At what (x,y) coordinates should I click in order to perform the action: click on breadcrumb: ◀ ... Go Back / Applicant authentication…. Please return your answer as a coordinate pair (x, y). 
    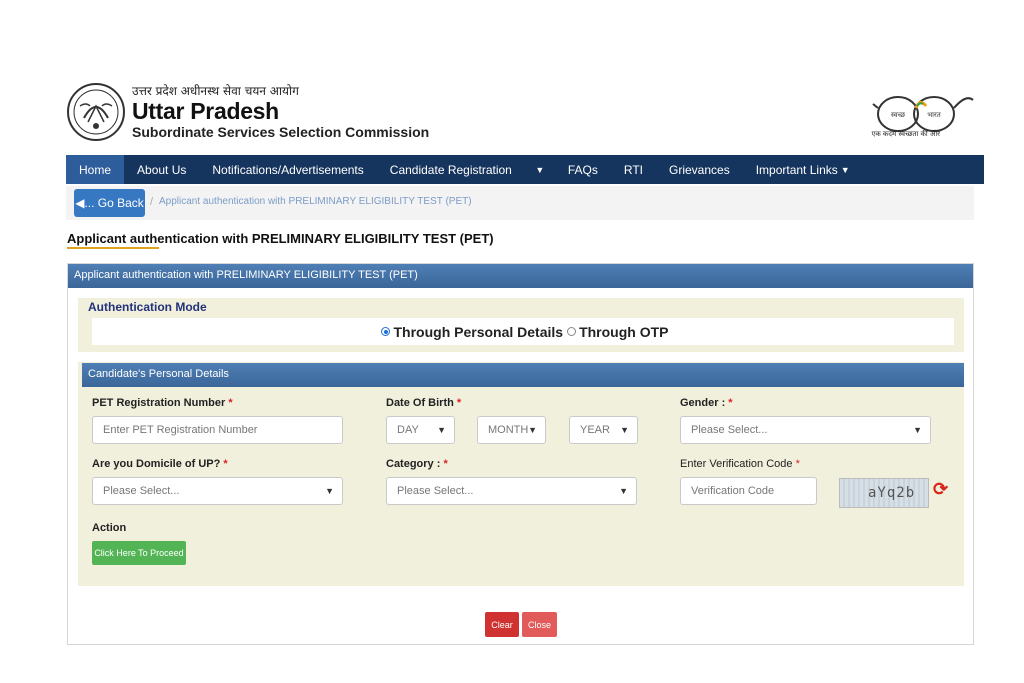
    Looking at the image, I should click on (520, 203).